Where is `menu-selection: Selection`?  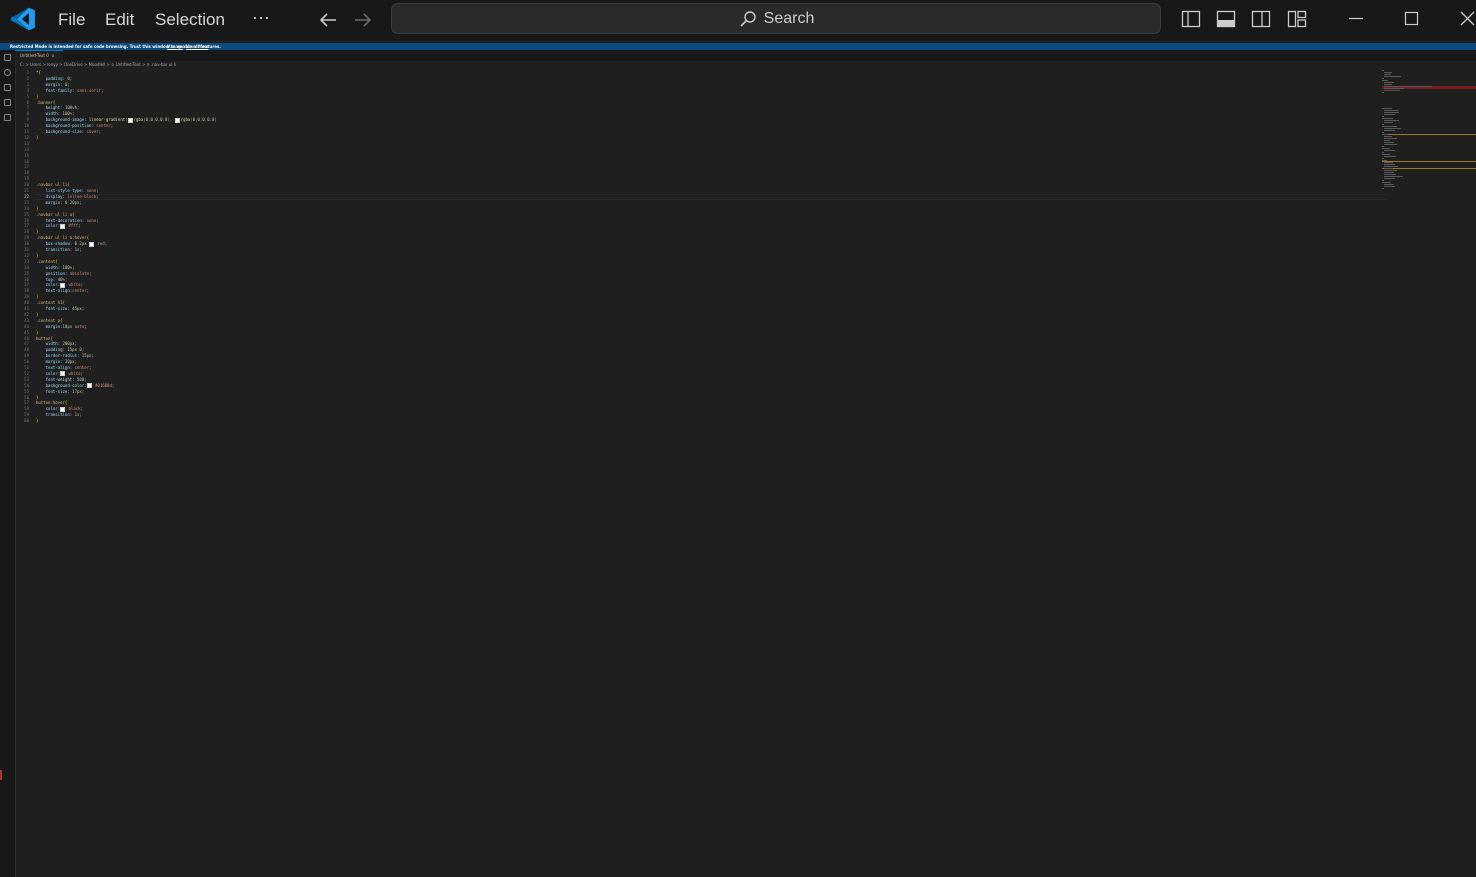 menu-selection: Selection is located at coordinates (190, 20).